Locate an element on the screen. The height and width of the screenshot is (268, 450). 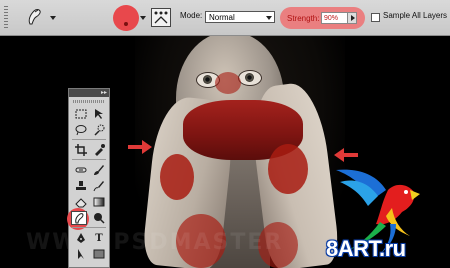
crop-tool-icon is located at coordinates (81, 150).